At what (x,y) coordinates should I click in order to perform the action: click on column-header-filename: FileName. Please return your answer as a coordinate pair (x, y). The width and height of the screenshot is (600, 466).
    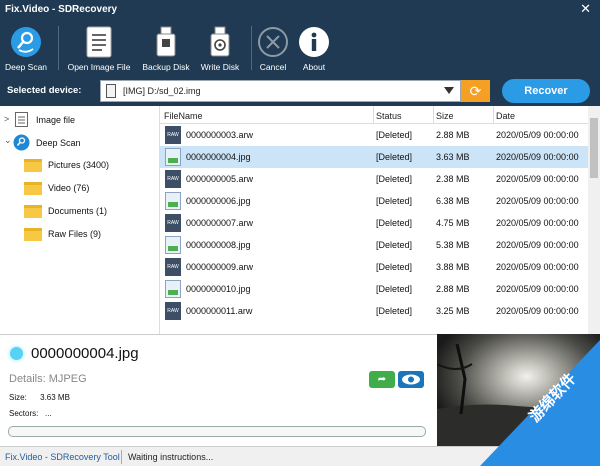
    Looking at the image, I should click on (183, 116).